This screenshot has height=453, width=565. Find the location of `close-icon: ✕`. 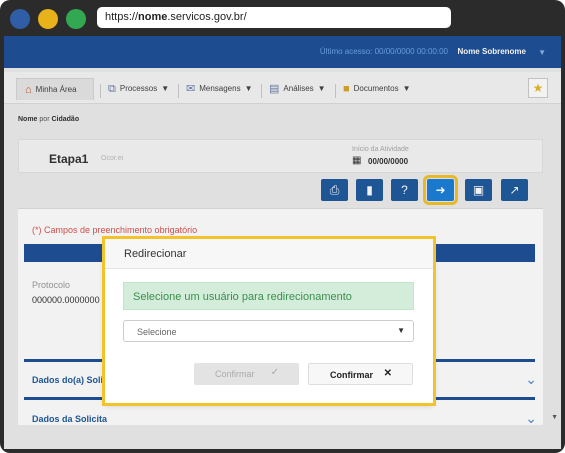

close-icon: ✕ is located at coordinates (387, 373).